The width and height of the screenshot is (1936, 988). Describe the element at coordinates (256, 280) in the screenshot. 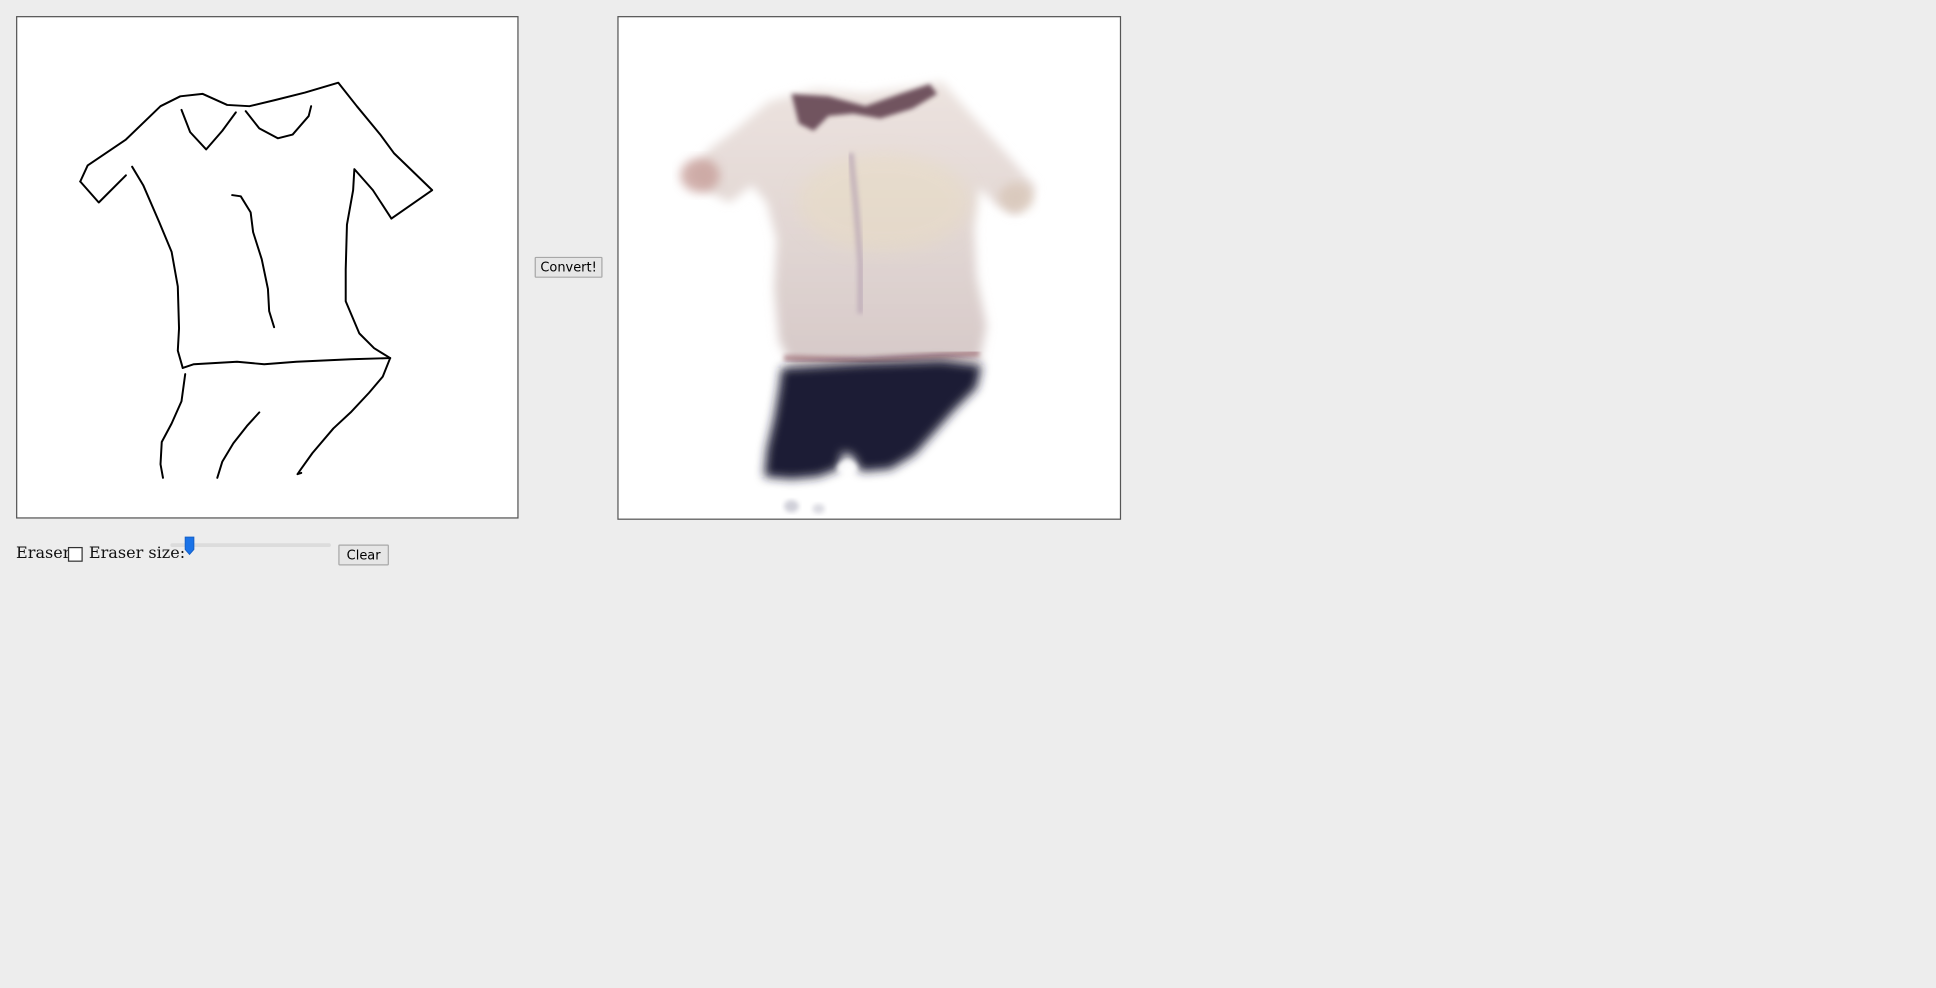

I see `sketch-drawing` at that location.